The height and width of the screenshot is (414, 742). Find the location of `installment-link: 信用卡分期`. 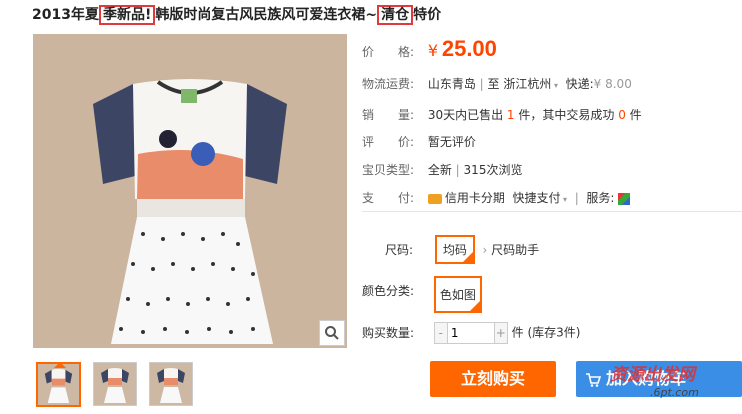

installment-link: 信用卡分期 is located at coordinates (475, 198).